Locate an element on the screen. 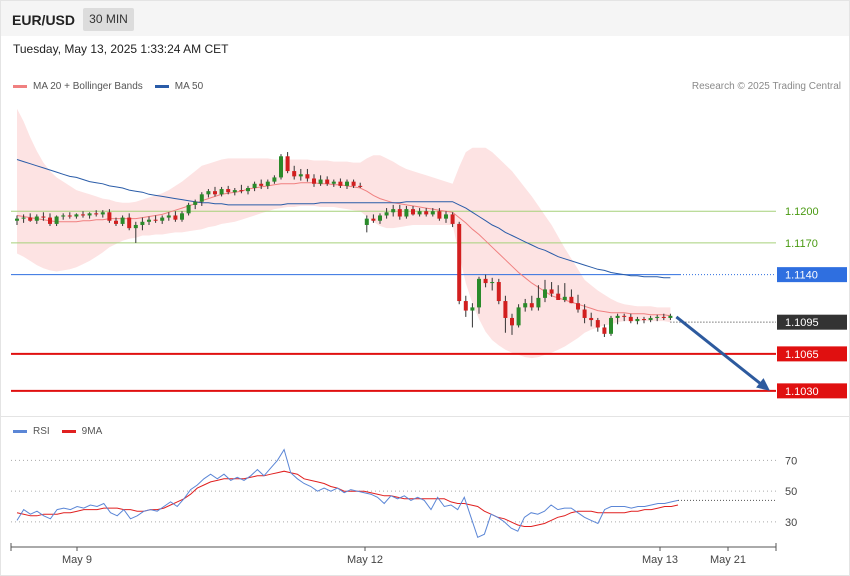 Image resolution: width=850 pixels, height=576 pixels. time-tick-label-0: May 9 is located at coordinates (77, 560).